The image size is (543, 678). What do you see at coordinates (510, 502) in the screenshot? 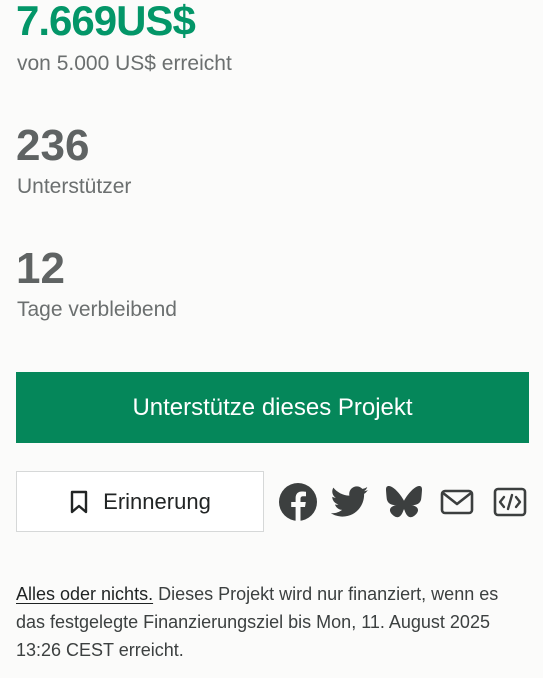
I see `embed-icon` at bounding box center [510, 502].